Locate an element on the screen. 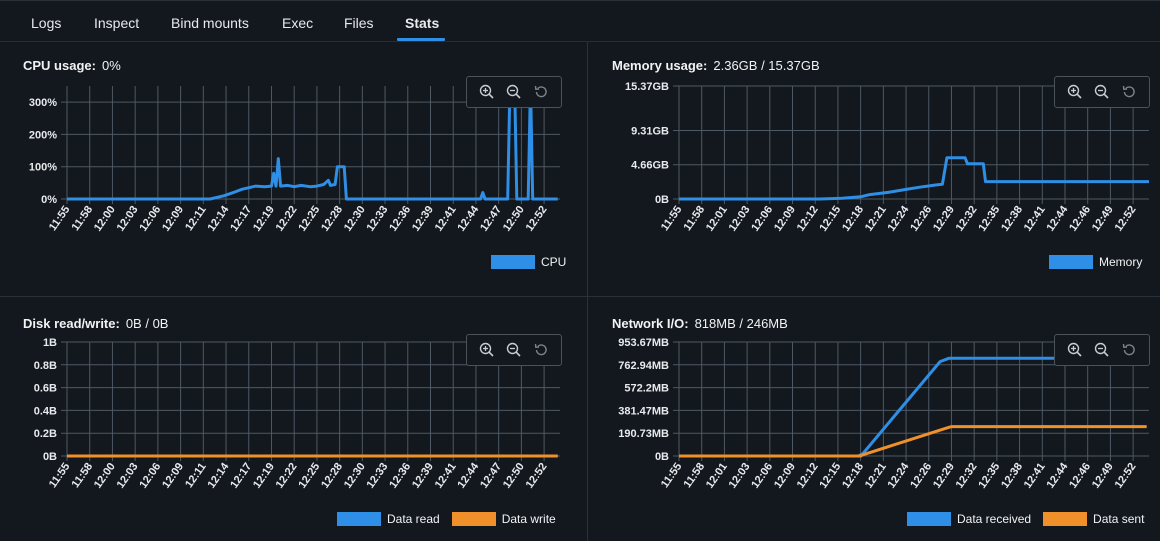  y-tick-label: 572.2MB is located at coordinates (646, 389).